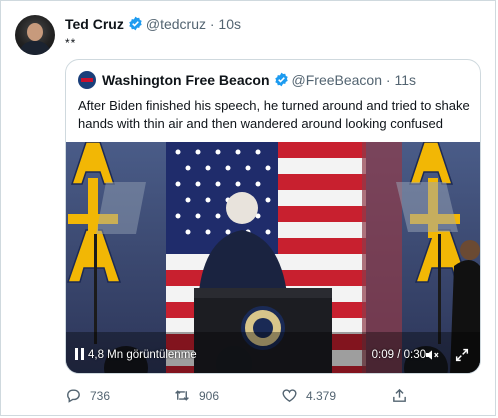 The height and width of the screenshot is (418, 498). I want to click on action-bar: 736 906 4.379, so click(275, 396).